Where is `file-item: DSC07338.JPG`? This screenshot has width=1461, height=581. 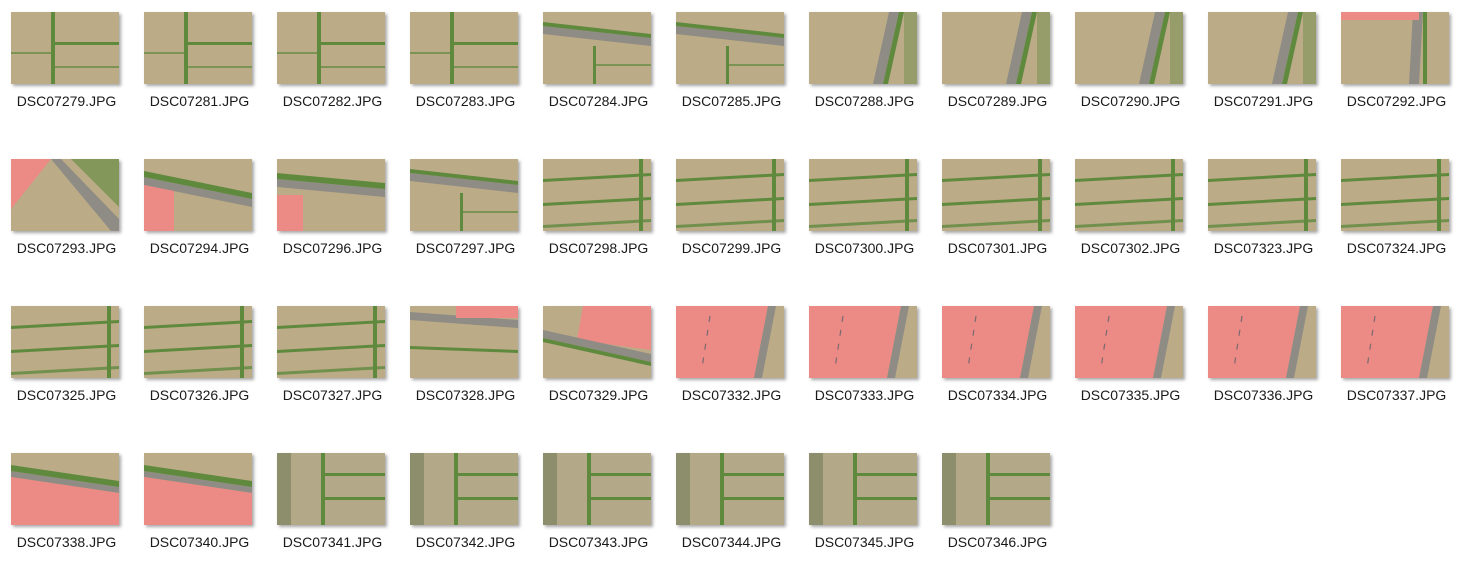
file-item: DSC07338.JPG is located at coordinates (66, 511).